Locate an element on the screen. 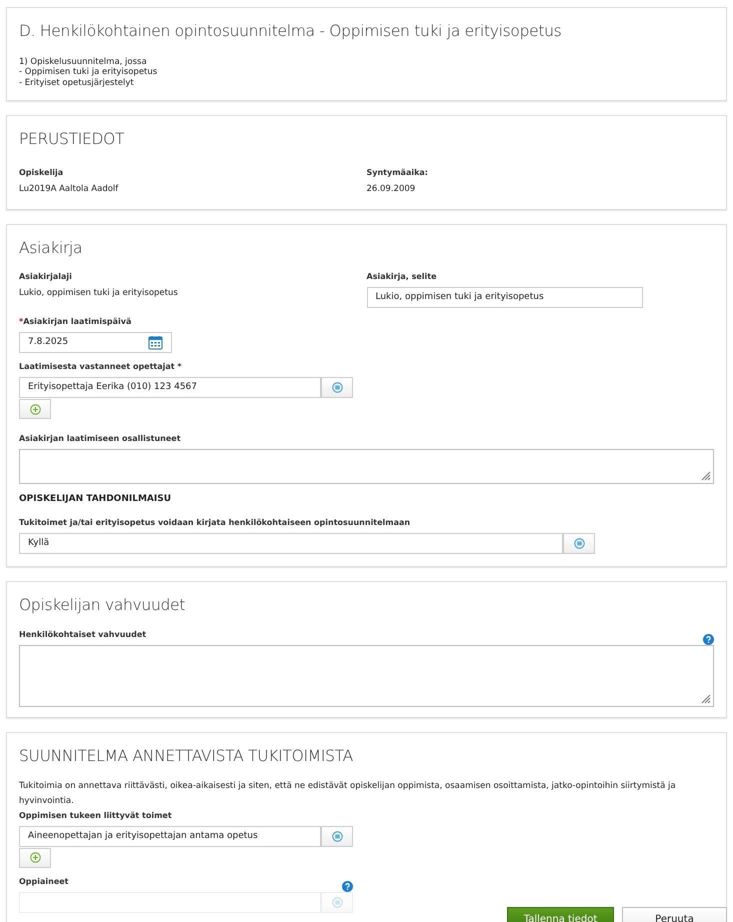 Image resolution: width=733 pixels, height=922 pixels. field-label: Asiakirjalaji is located at coordinates (46, 277).